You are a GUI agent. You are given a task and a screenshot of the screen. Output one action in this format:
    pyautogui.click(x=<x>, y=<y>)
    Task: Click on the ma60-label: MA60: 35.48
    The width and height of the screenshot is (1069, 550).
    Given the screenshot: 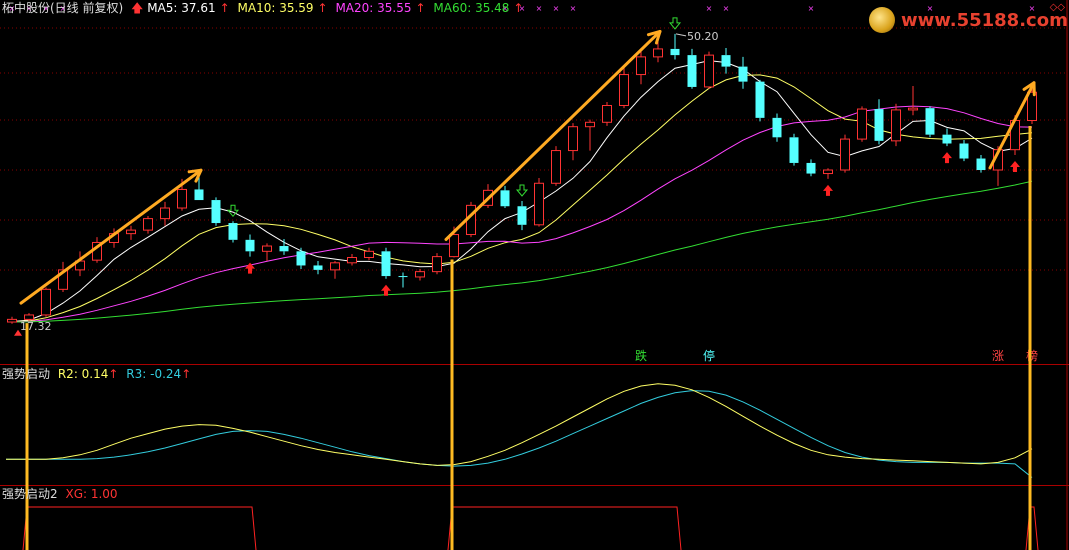 What is the action you would take?
    pyautogui.click(x=471, y=8)
    